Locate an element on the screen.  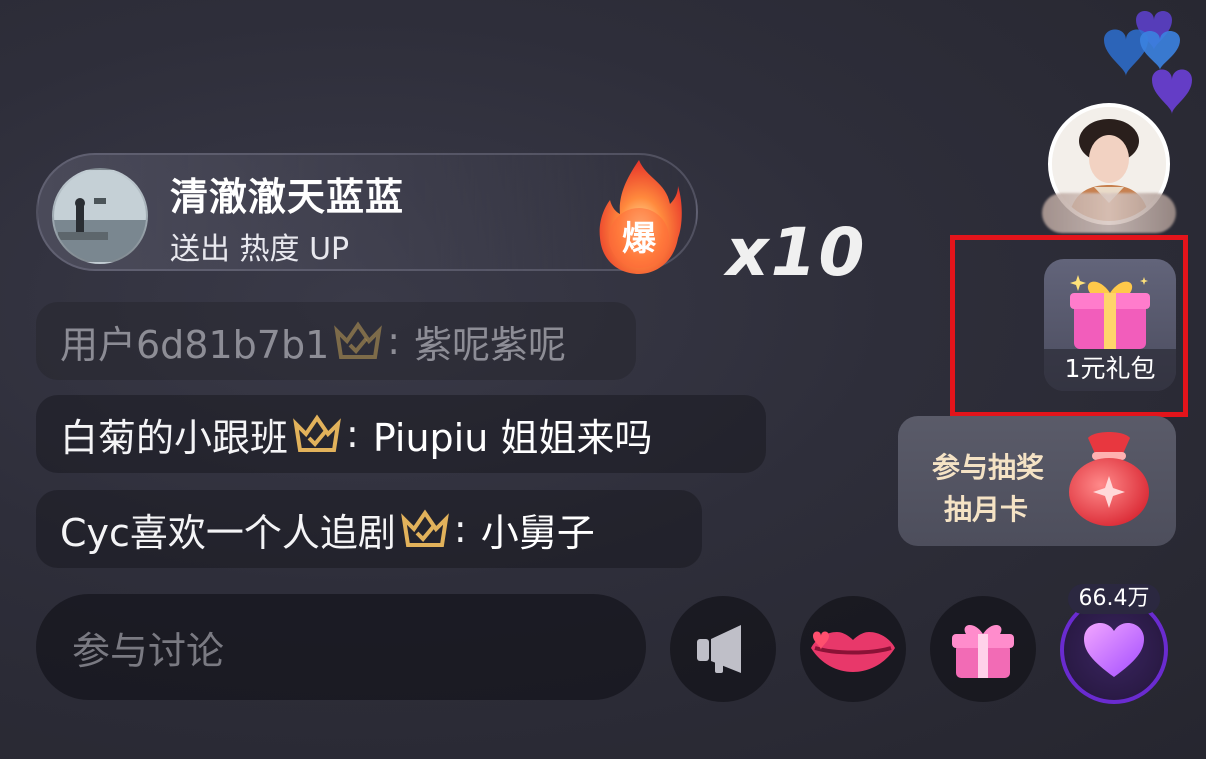
lottery-title: 参与抽奖 is located at coordinates (988, 467).